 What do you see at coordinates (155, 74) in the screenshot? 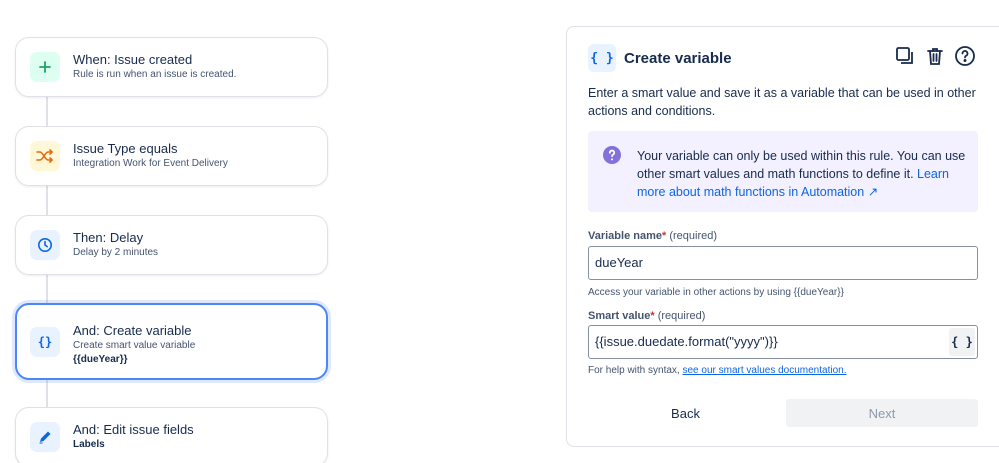
I see `flow-step-subtitle: Rule is run when an issue is created.` at bounding box center [155, 74].